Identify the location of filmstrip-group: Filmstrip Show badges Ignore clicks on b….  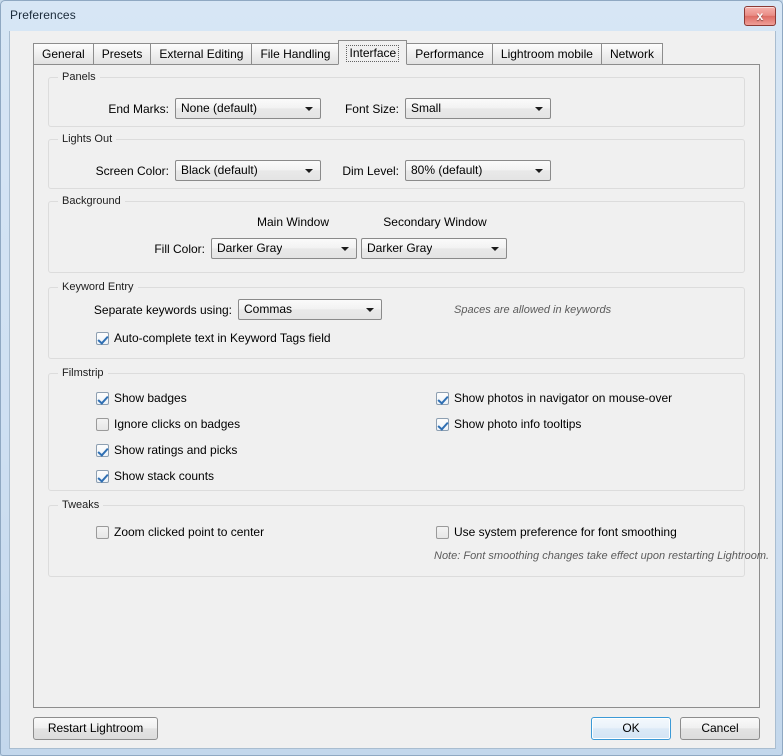
(396, 429).